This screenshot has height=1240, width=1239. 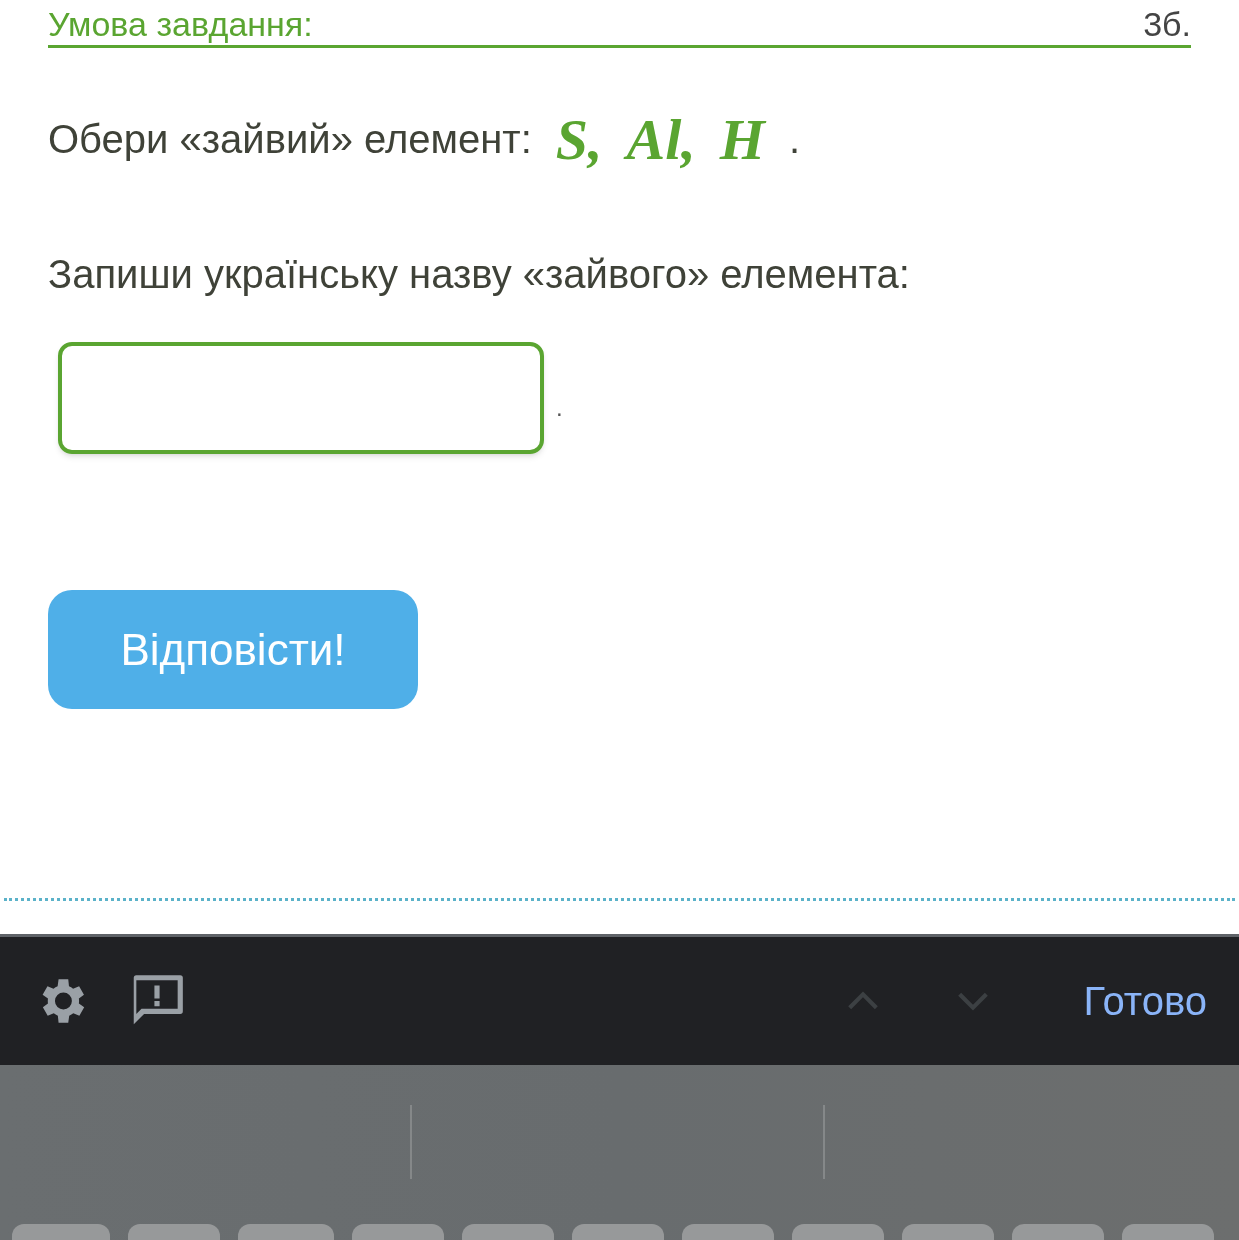 What do you see at coordinates (180, 24) in the screenshot?
I see `section-title: Умова завдання:` at bounding box center [180, 24].